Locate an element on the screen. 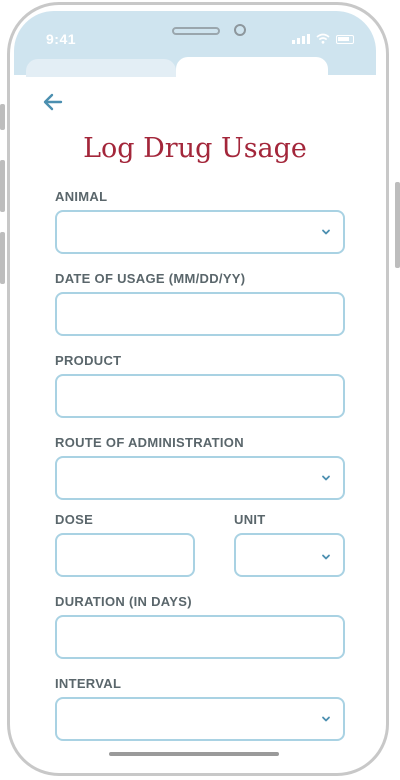 This screenshot has width=400, height=780. home-indicator is located at coordinates (194, 754).